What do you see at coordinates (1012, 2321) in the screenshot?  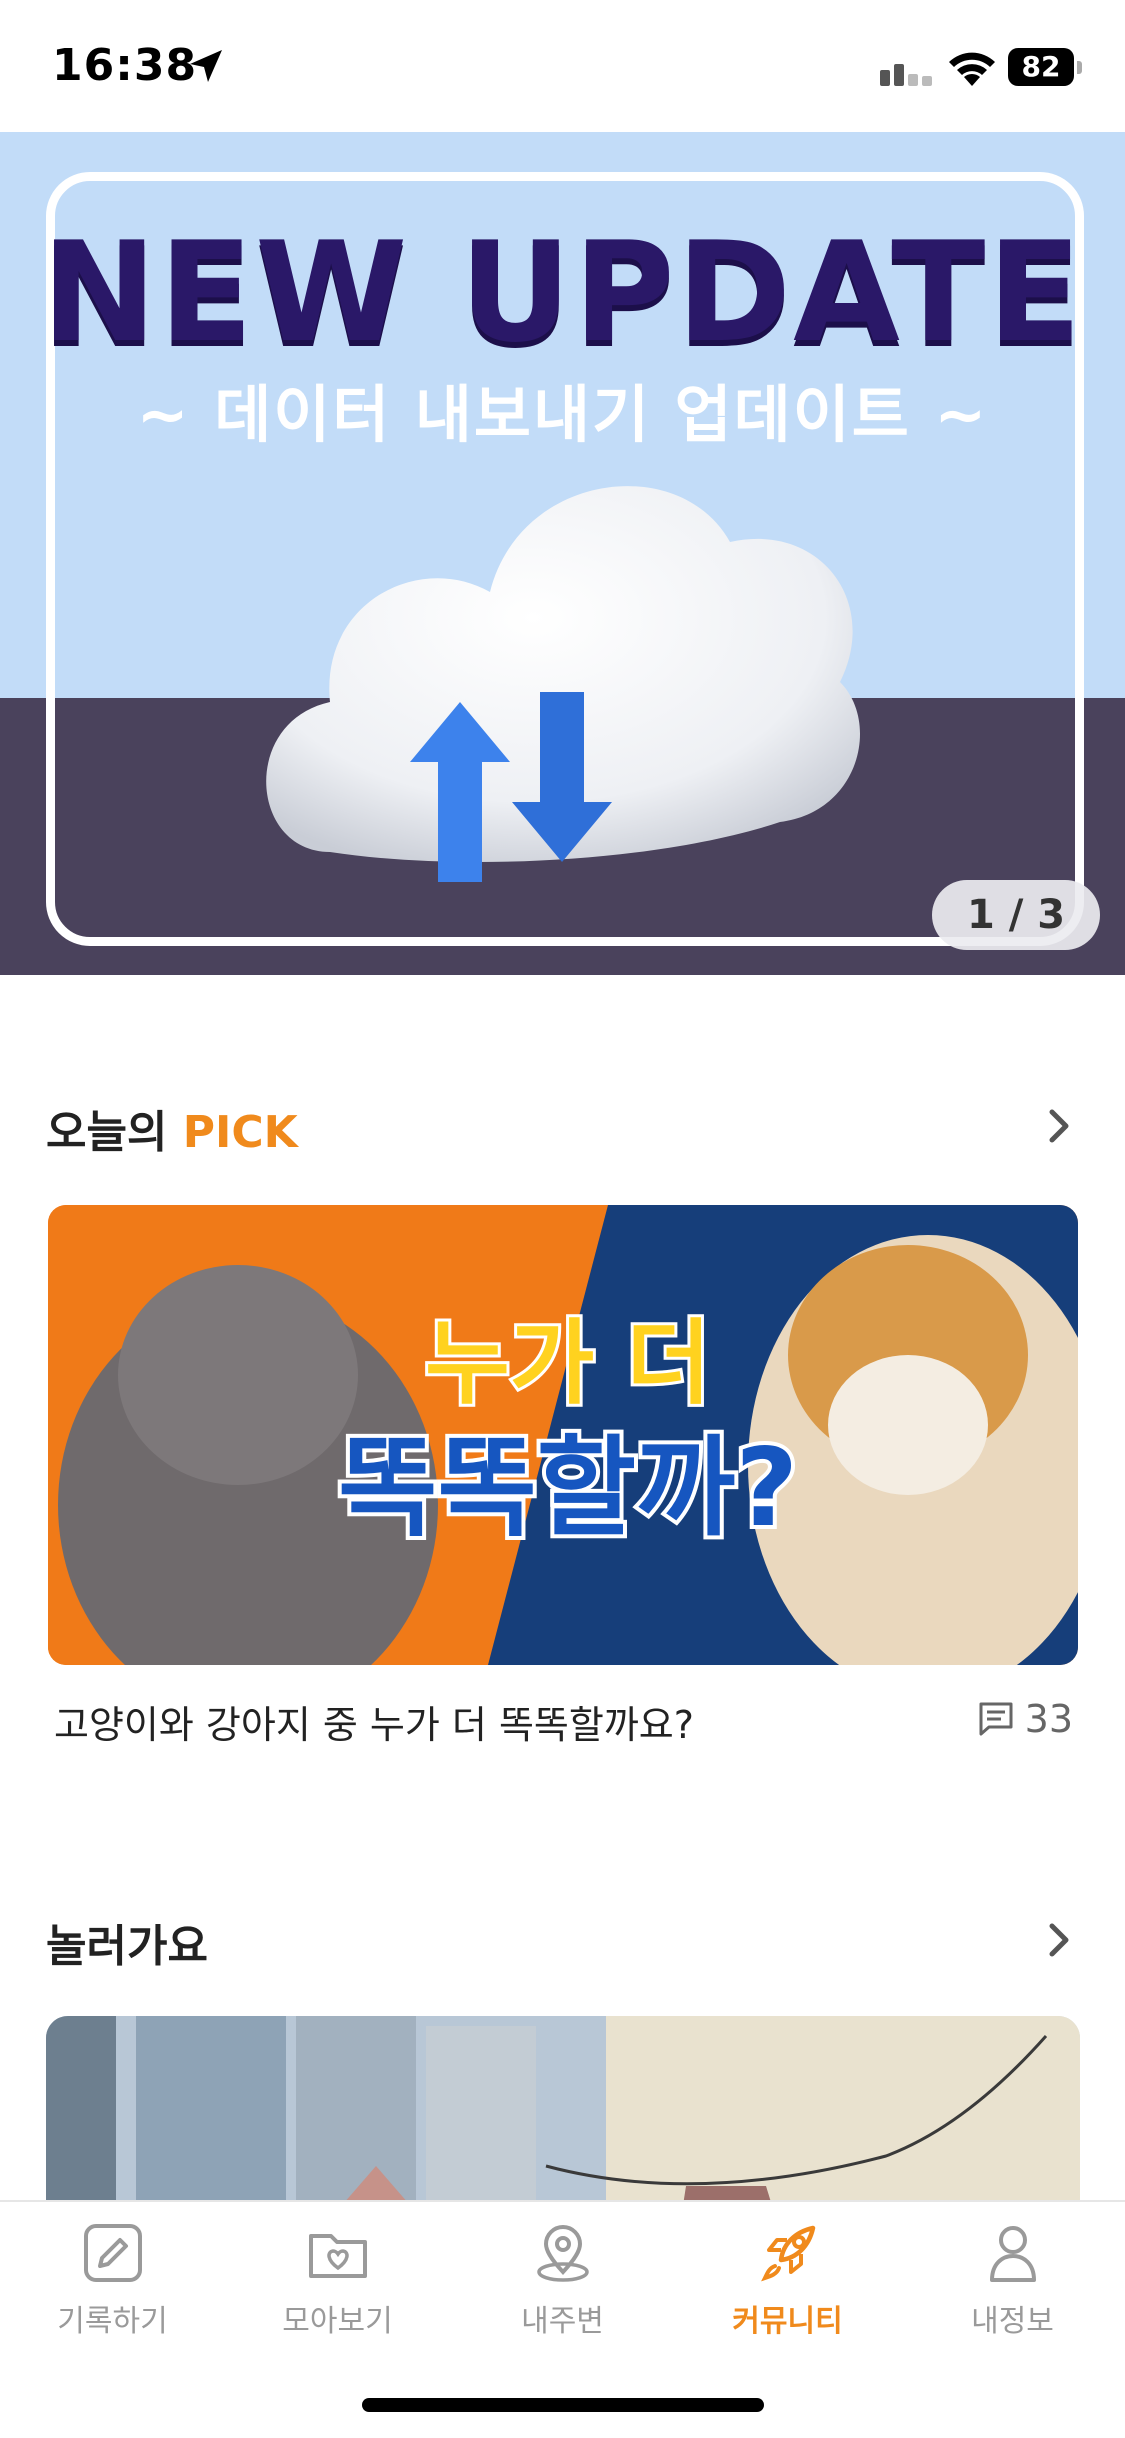 I see `tab-my-info-label: 내정보` at bounding box center [1012, 2321].